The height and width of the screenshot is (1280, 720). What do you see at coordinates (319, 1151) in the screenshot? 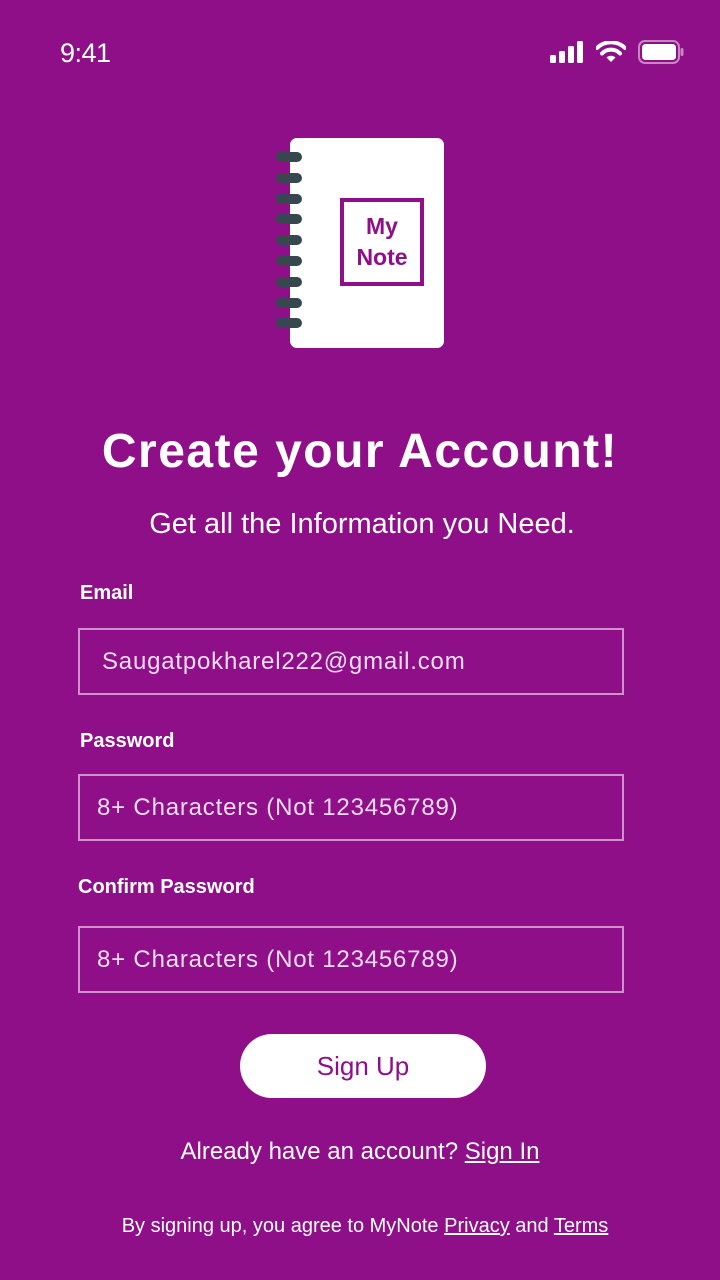
I see `have-account-text: Already have an account?` at bounding box center [319, 1151].